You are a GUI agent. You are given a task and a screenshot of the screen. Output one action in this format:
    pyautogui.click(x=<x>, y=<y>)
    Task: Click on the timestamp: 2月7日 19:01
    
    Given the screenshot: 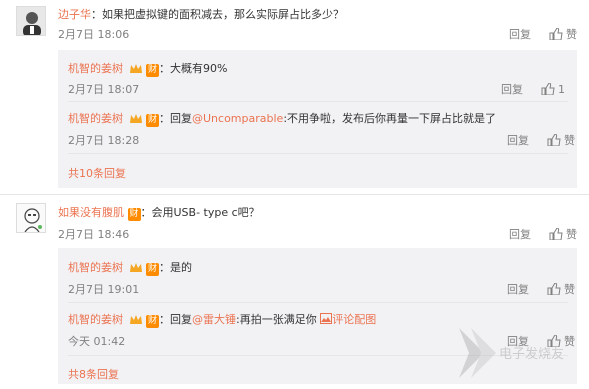 What is the action you would take?
    pyautogui.click(x=104, y=289)
    